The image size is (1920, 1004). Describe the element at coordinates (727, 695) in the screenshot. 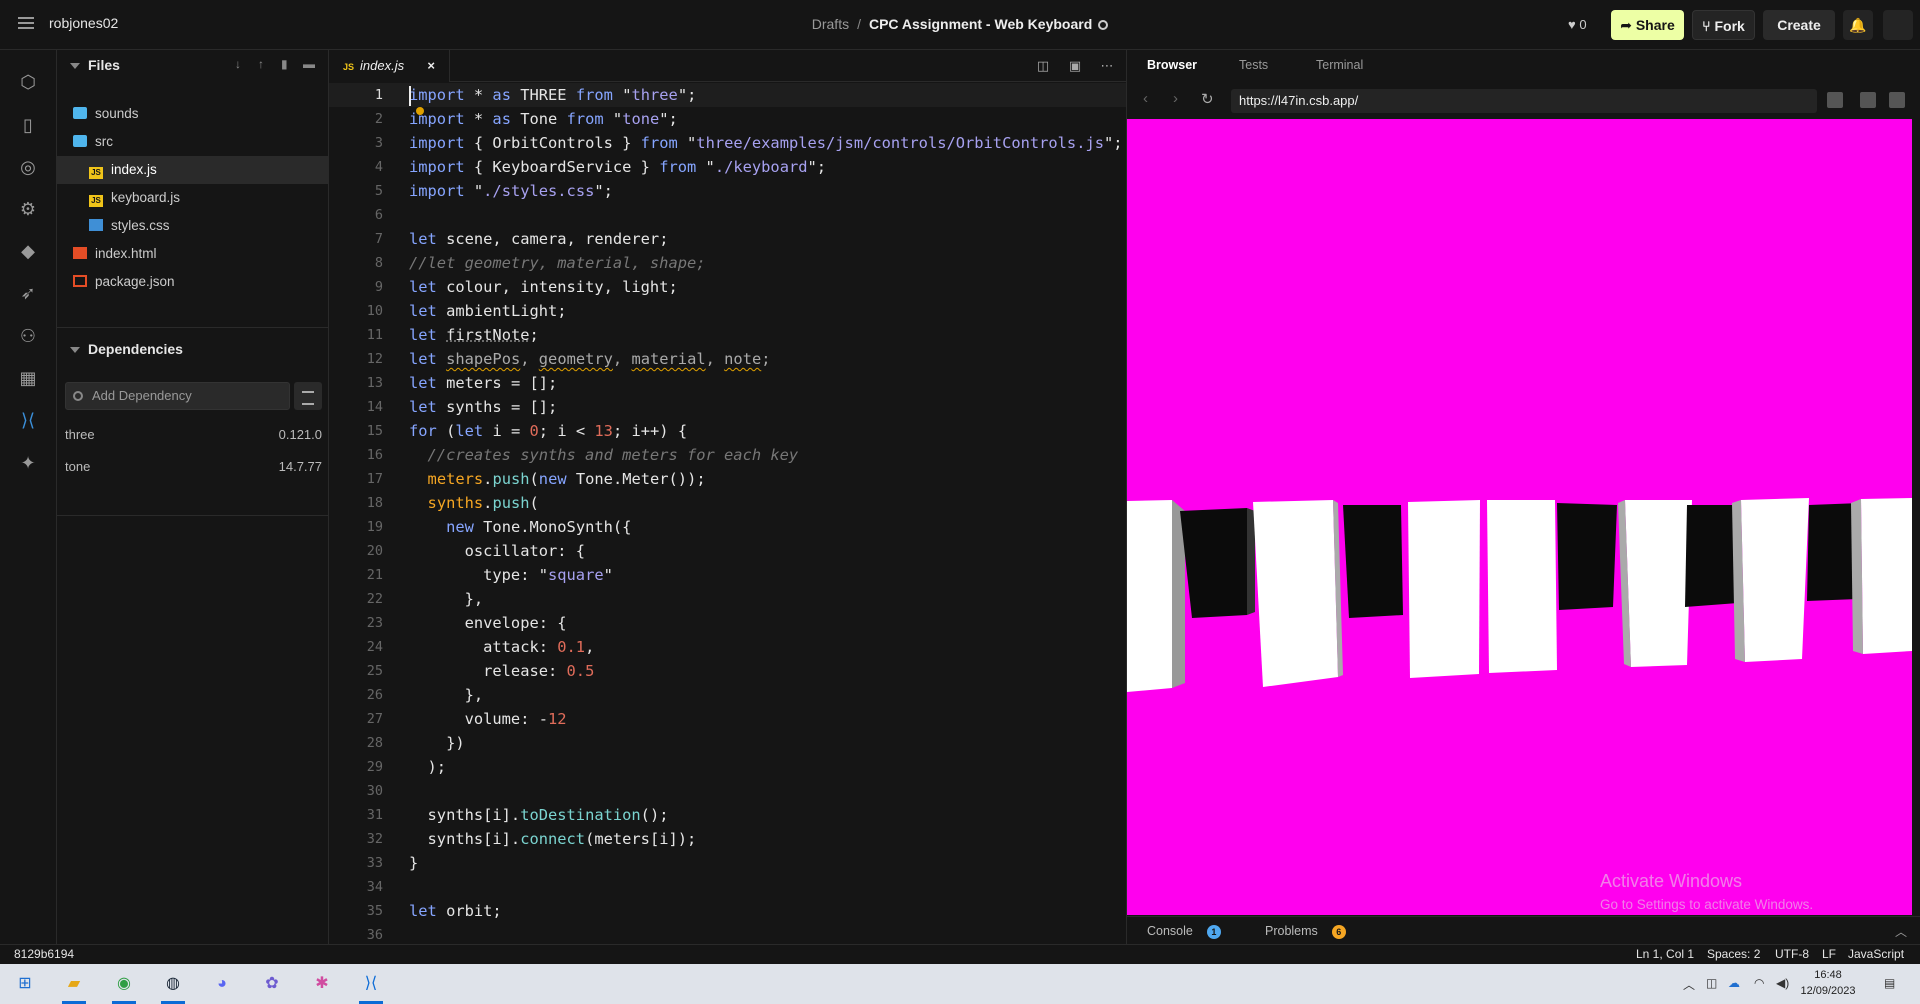

I see `code-line: 26 },` at that location.